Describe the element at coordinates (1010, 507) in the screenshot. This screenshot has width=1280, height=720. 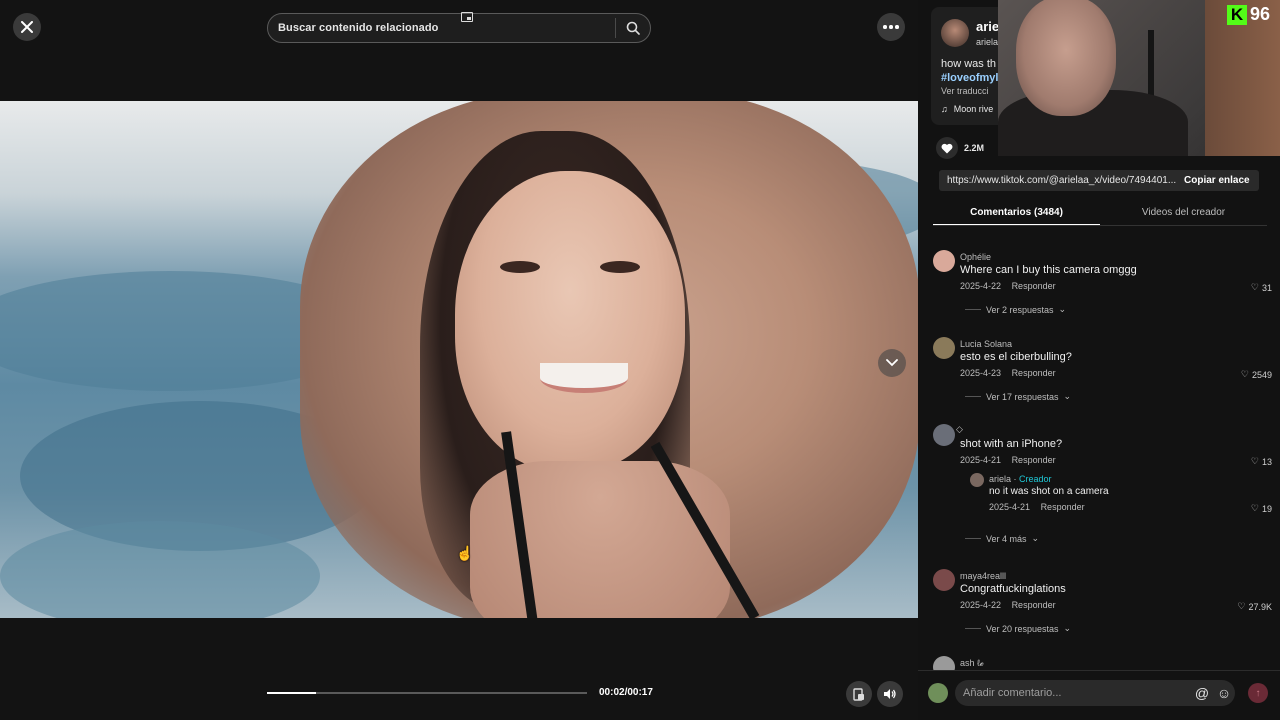
I see `reply-date: 2025-4-21` at that location.